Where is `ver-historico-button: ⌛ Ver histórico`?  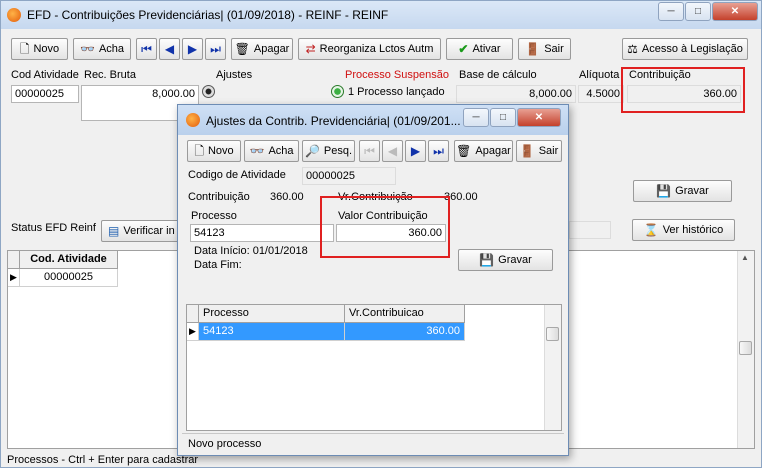 ver-historico-button: ⌛ Ver histórico is located at coordinates (683, 230).